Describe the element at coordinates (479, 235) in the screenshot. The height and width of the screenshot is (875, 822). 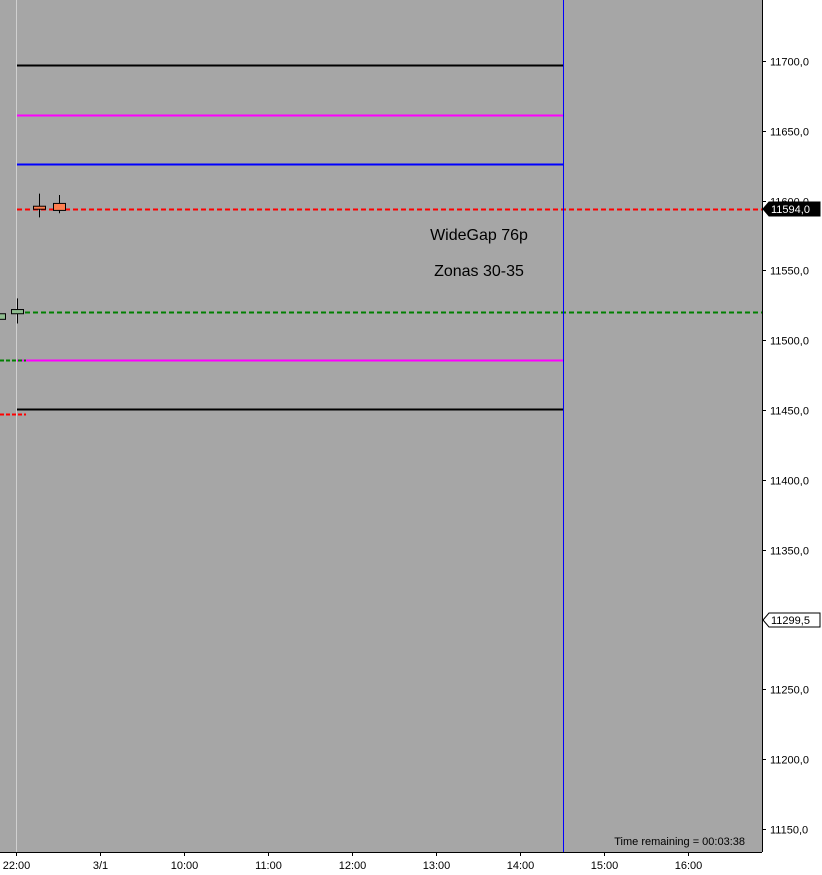
I see `annotation-widegap: WideGap 76p` at that location.